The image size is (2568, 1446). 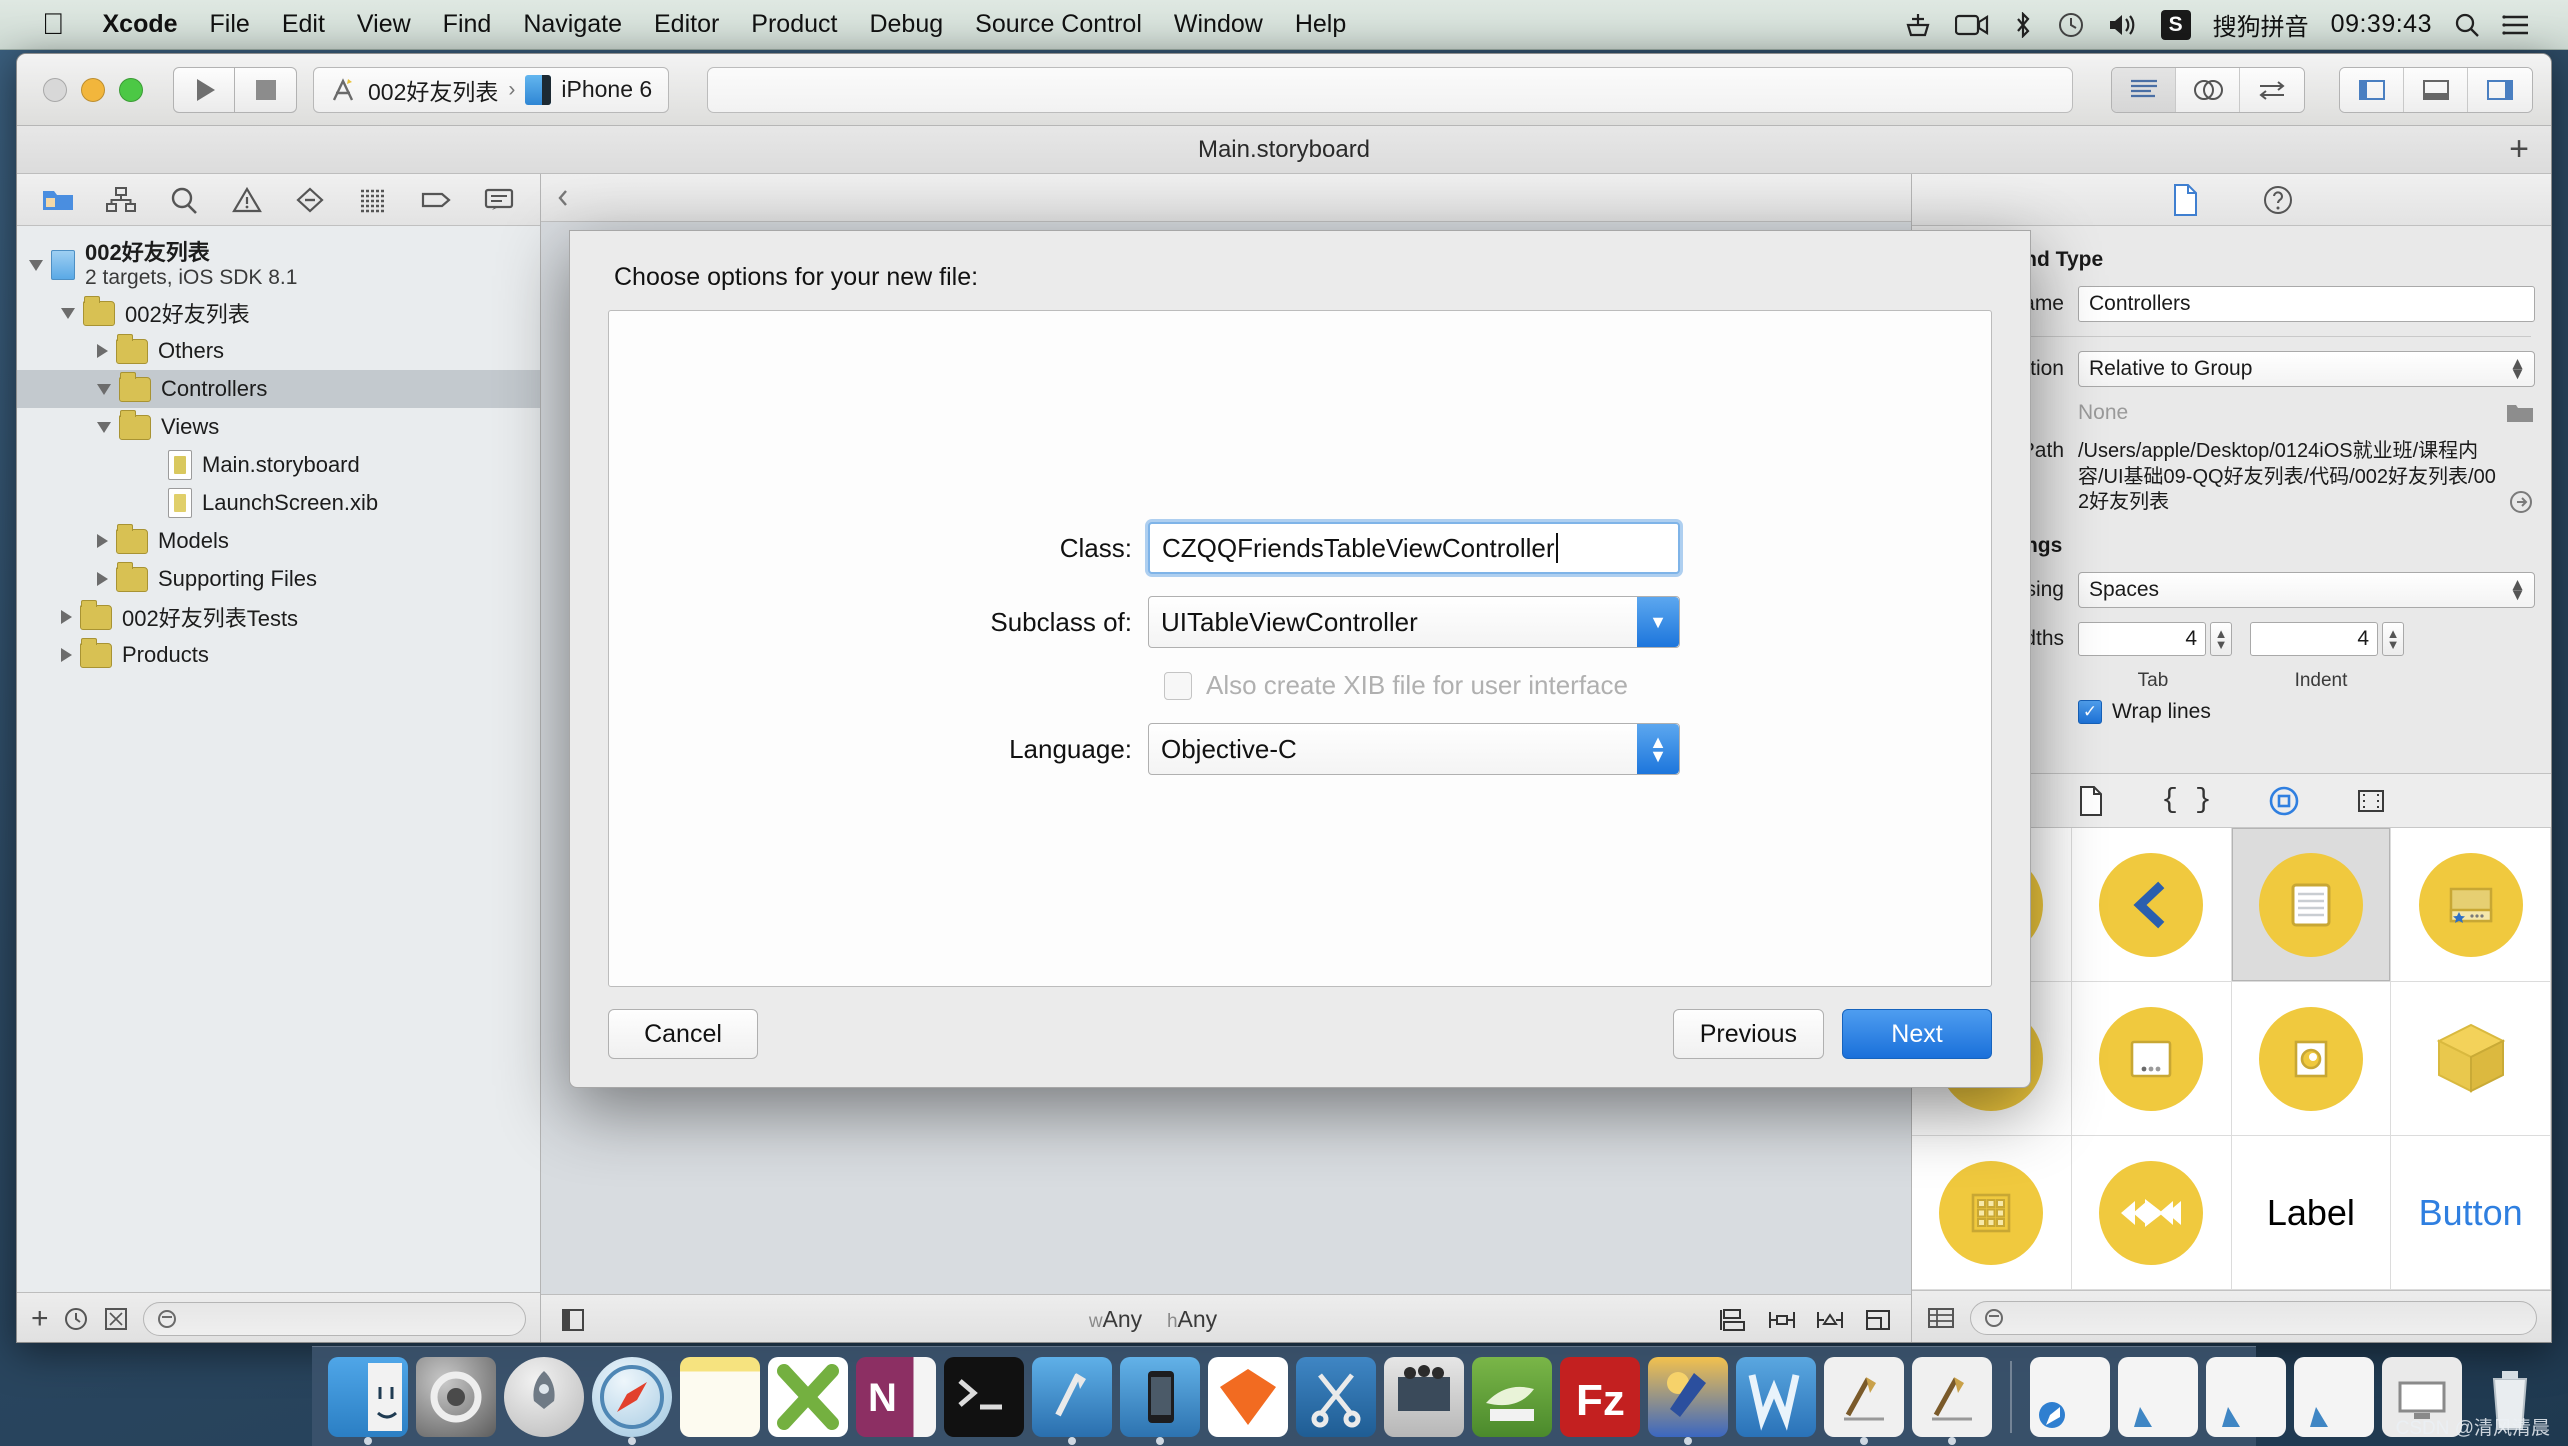 What do you see at coordinates (1918, 25) in the screenshot?
I see `plug-icon` at bounding box center [1918, 25].